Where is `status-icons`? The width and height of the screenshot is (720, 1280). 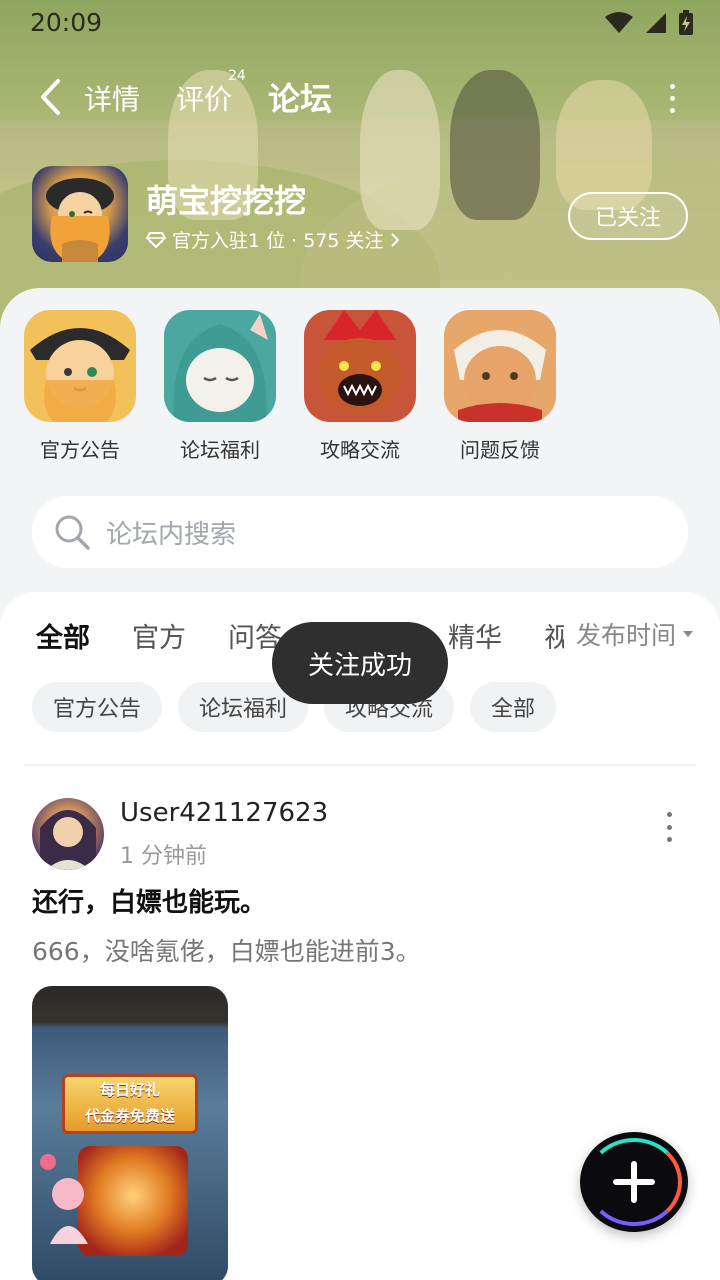 status-icons is located at coordinates (649, 23).